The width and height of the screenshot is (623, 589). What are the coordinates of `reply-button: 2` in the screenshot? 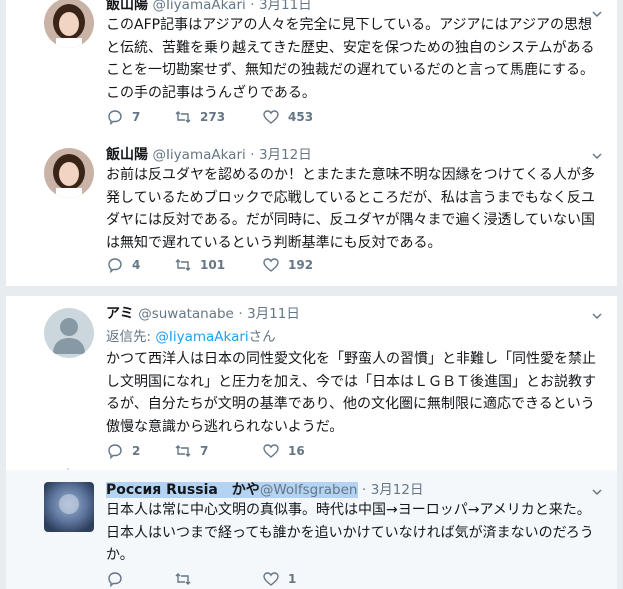 It's located at (140, 451).